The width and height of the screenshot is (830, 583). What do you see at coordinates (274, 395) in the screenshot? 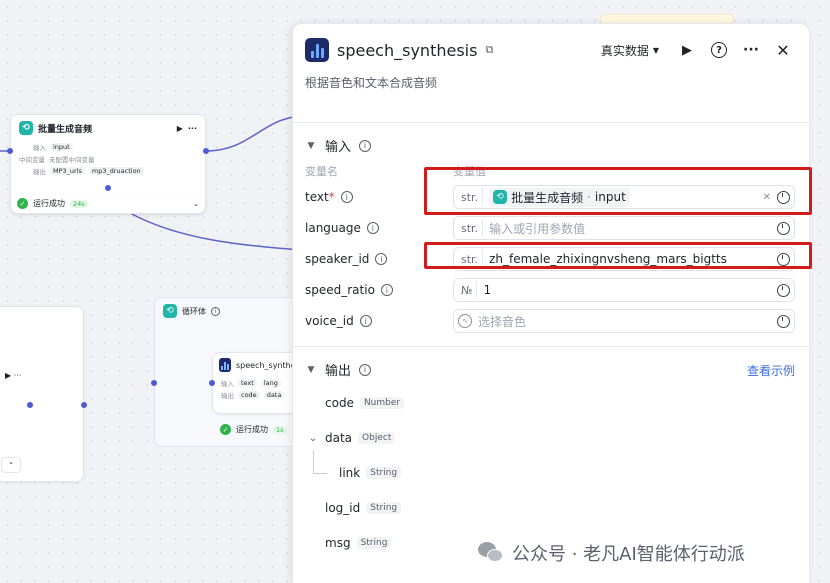
I see `inner-out-chip: data` at bounding box center [274, 395].